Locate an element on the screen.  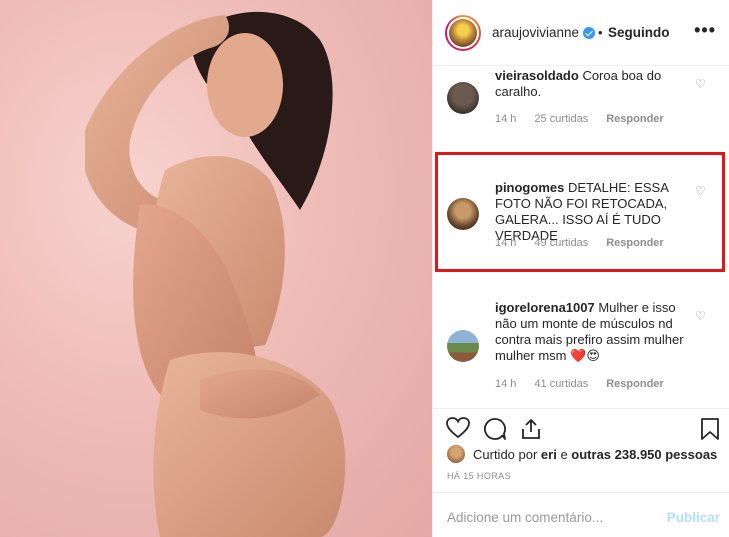
highlight-box is located at coordinates (580, 212).